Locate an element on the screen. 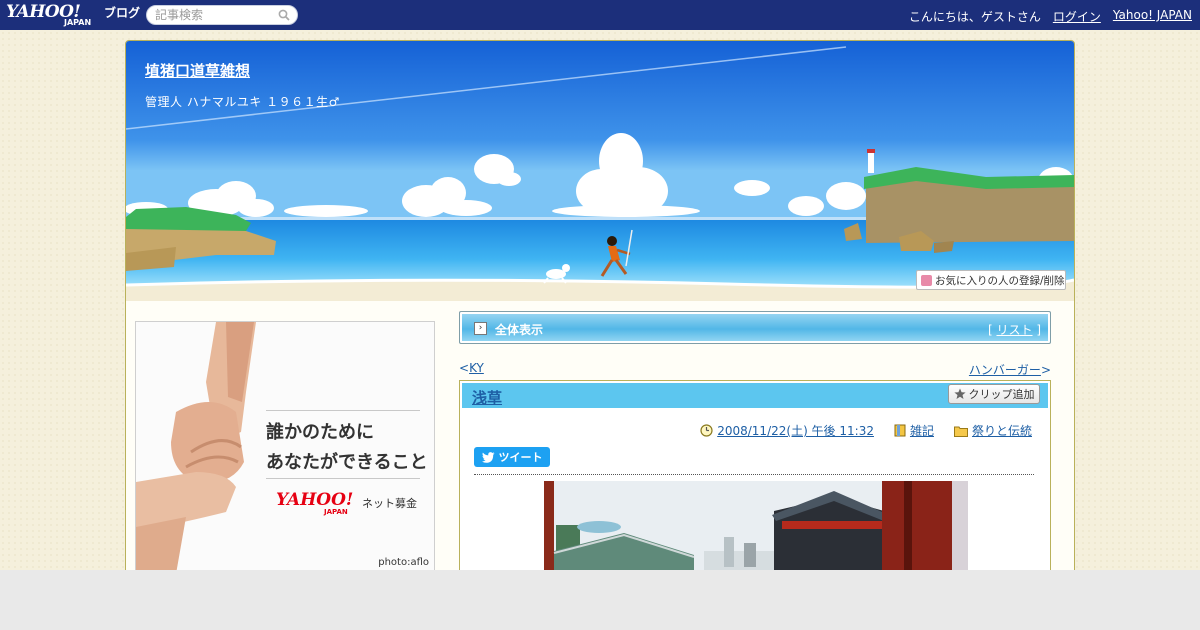  folder-link: 祭りと伝統 is located at coordinates (1002, 430).